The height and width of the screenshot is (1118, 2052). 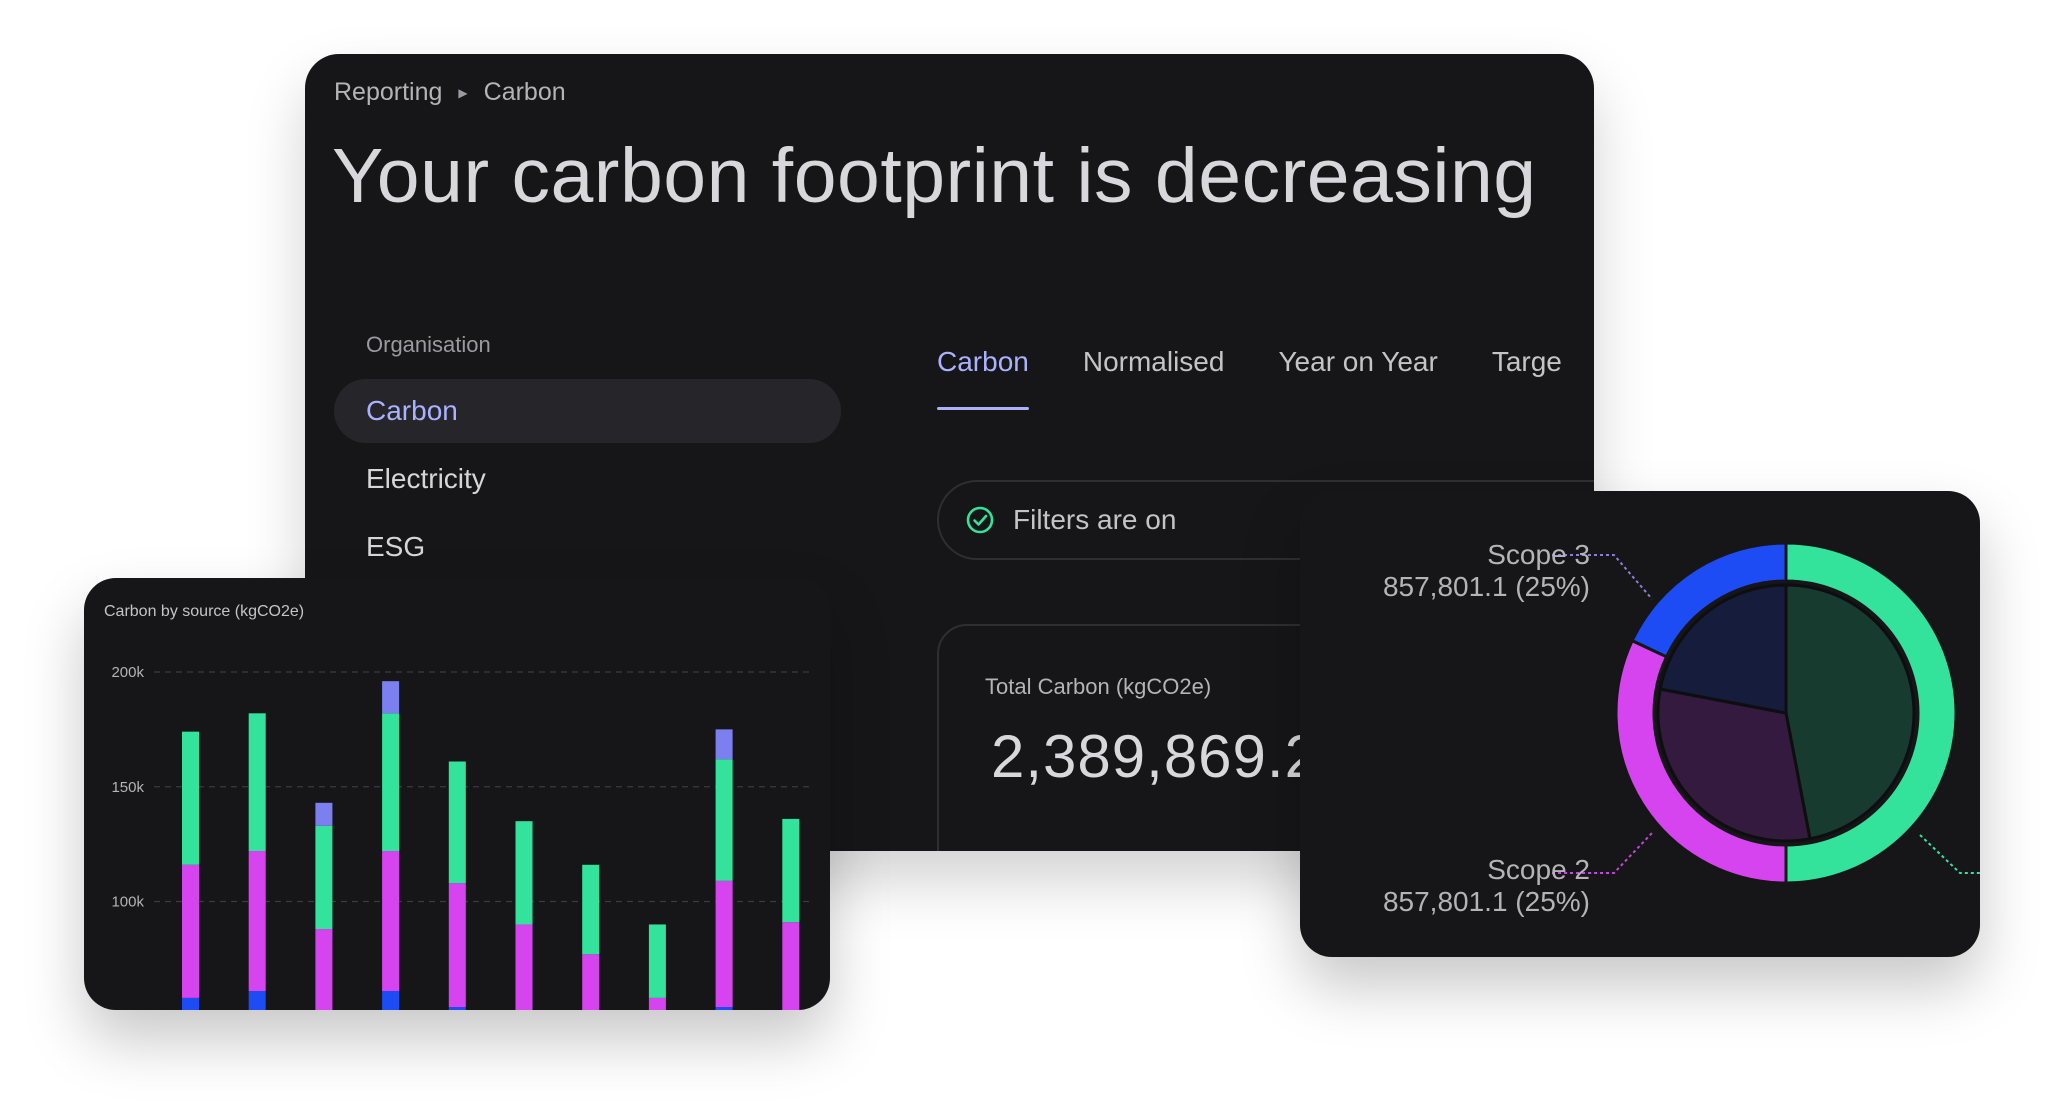 I want to click on scope-1-leader-line, so click(x=1949, y=854).